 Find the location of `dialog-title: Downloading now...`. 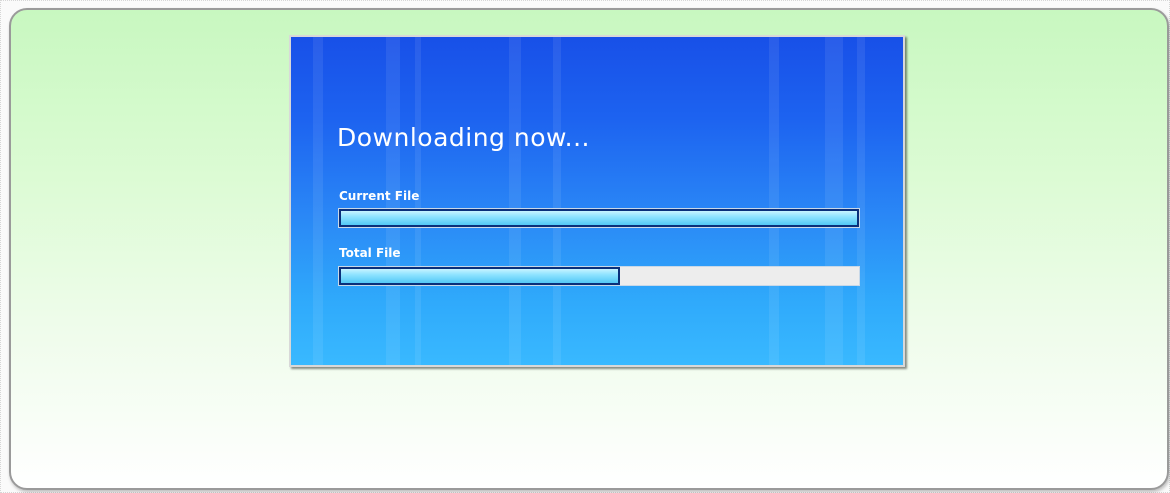

dialog-title: Downloading now... is located at coordinates (464, 137).